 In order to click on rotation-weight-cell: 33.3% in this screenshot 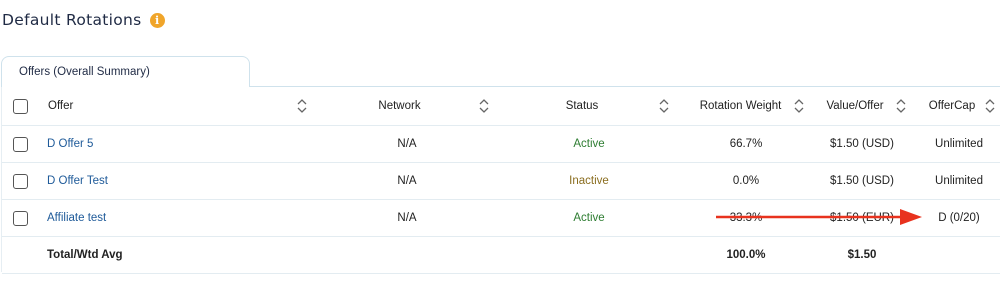, I will do `click(746, 218)`.